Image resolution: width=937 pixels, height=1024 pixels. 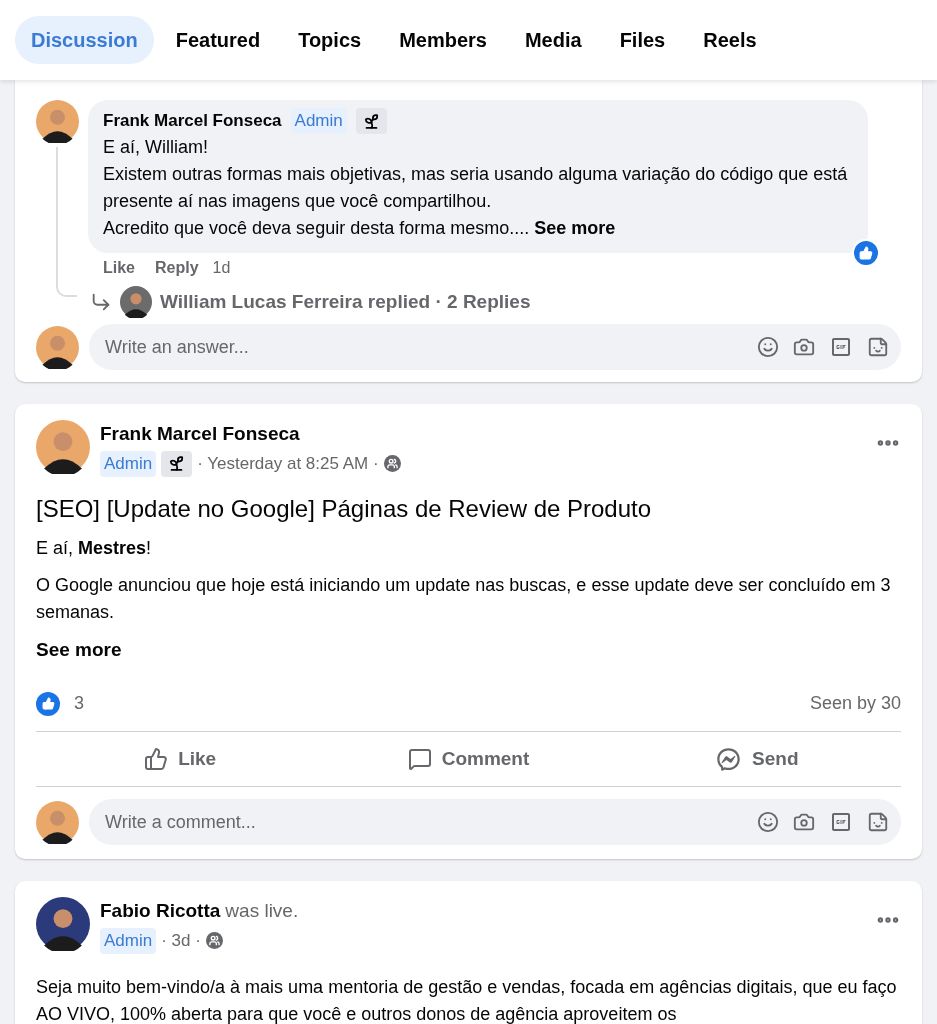 I want to click on post-action-button: Comment, so click(x=468, y=759).